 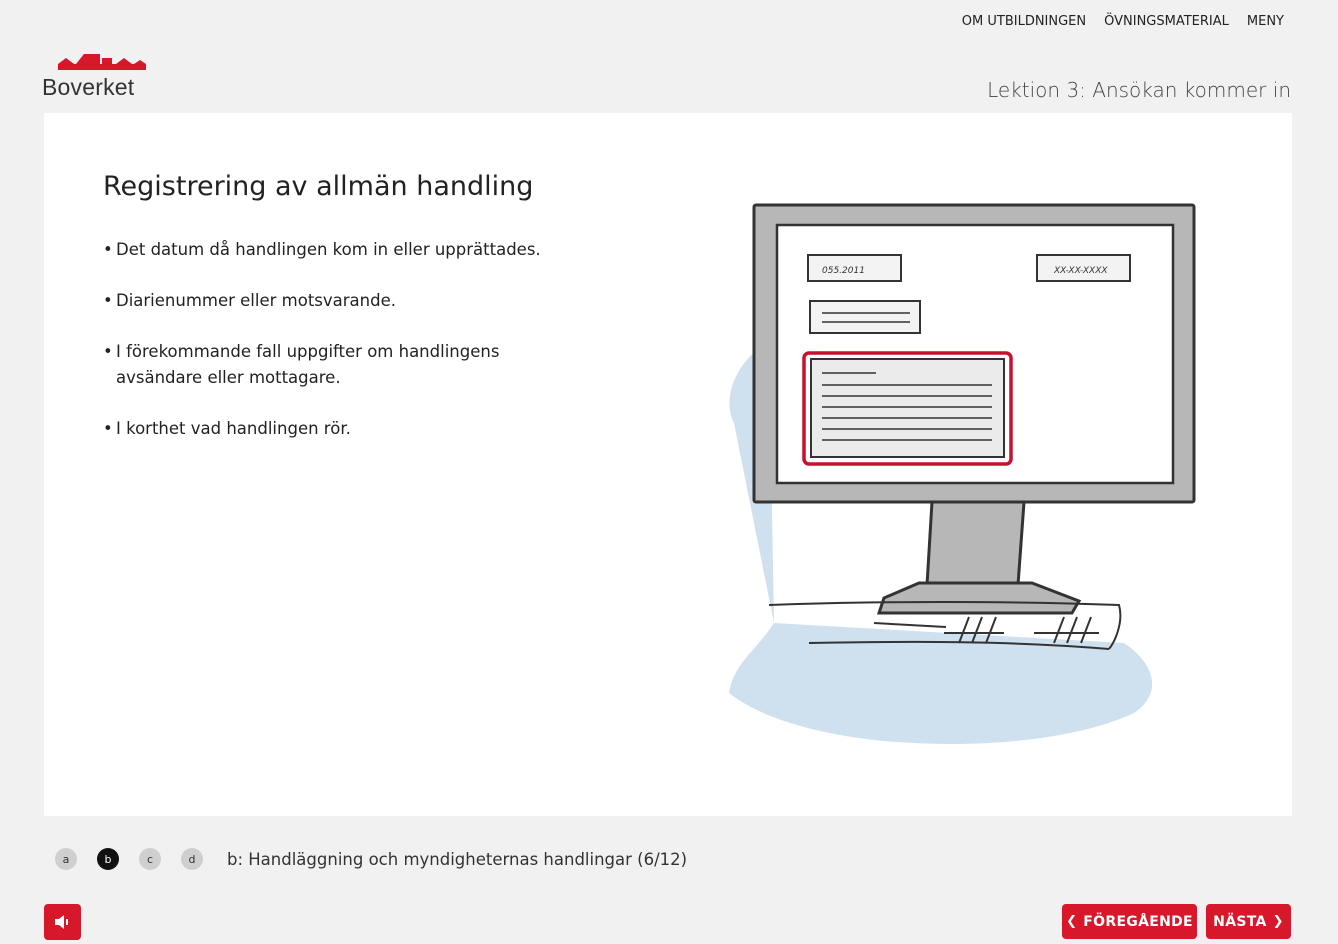 I want to click on monitor-base, so click(x=979, y=598).